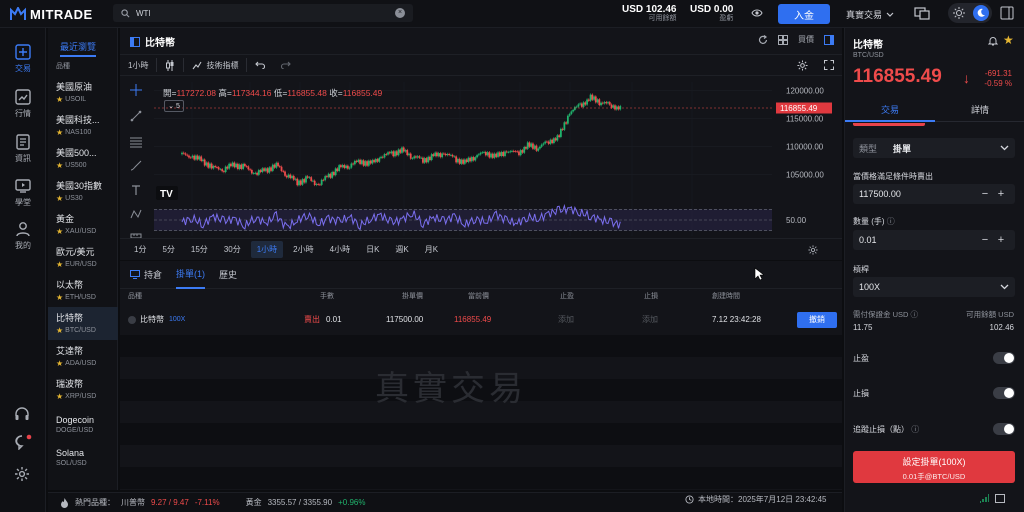  Describe the element at coordinates (136, 190) in the screenshot. I see `text-tool-icon` at that location.